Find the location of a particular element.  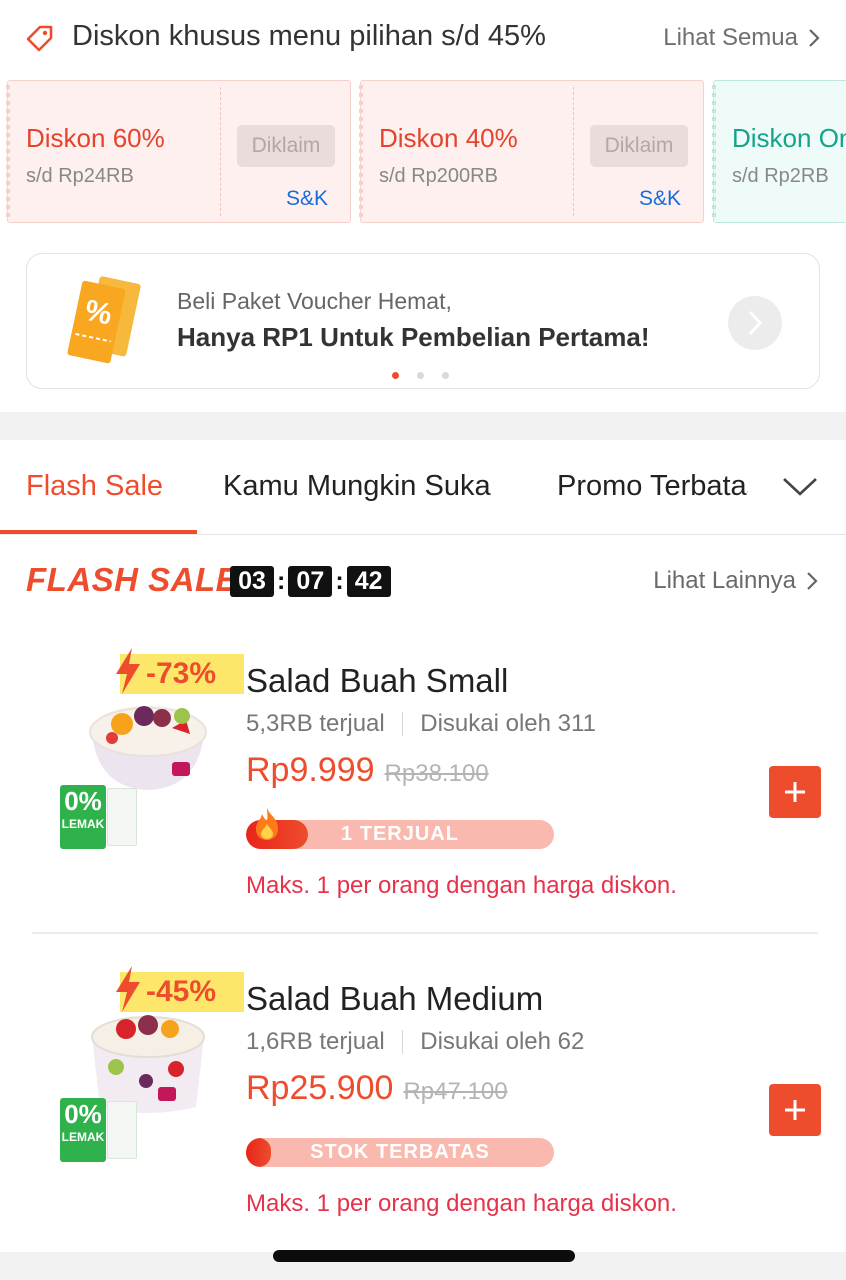

flash-sale-logo-text: FLASH SALE is located at coordinates (132, 579).